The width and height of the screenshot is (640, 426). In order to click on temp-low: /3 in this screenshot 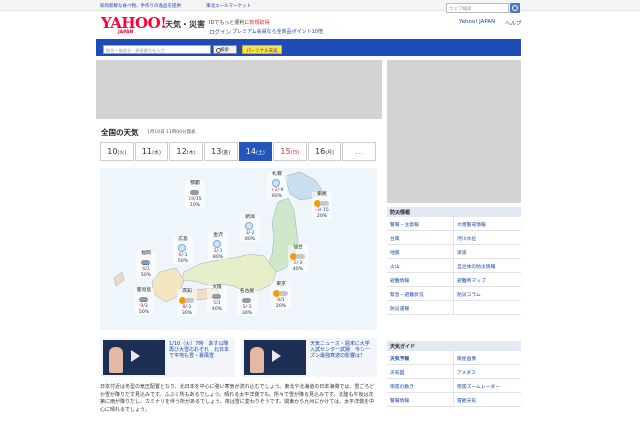, I will do `click(145, 307)`.